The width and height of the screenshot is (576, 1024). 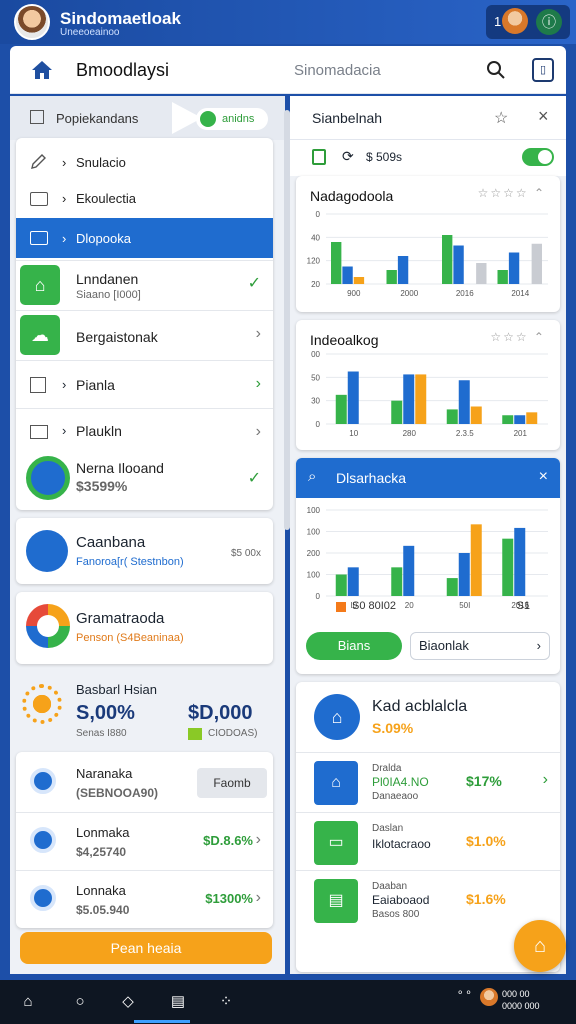 What do you see at coordinates (226, 1002) in the screenshot?
I see `apps-icon: ⁘` at bounding box center [226, 1002].